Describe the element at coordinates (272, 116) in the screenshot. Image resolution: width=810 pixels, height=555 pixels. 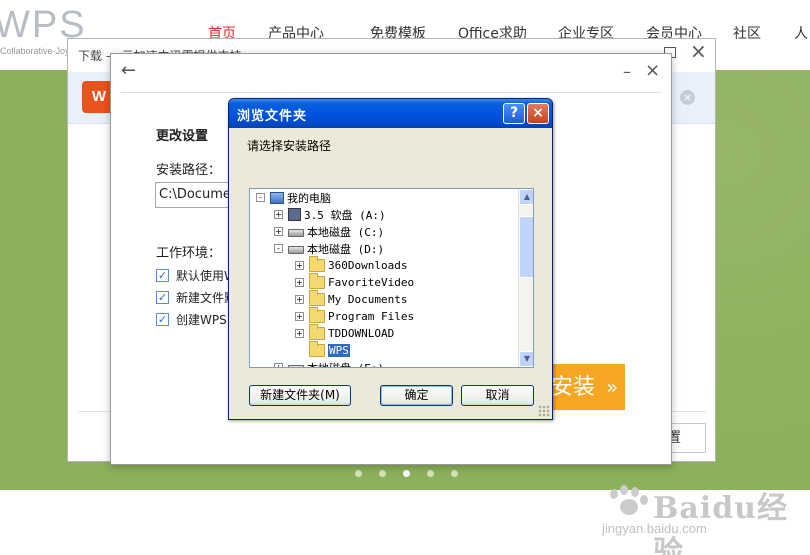
I see `browse-dialog-title: 浏览文件夹` at that location.